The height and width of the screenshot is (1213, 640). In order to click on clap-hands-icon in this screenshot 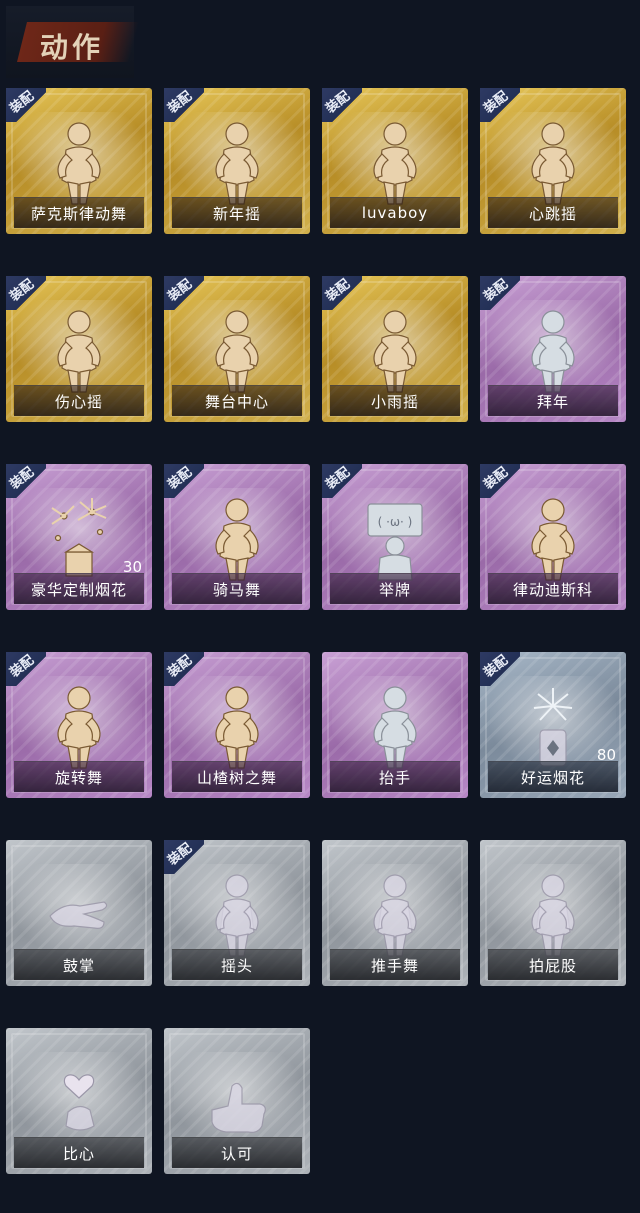, I will do `click(78, 915)`.